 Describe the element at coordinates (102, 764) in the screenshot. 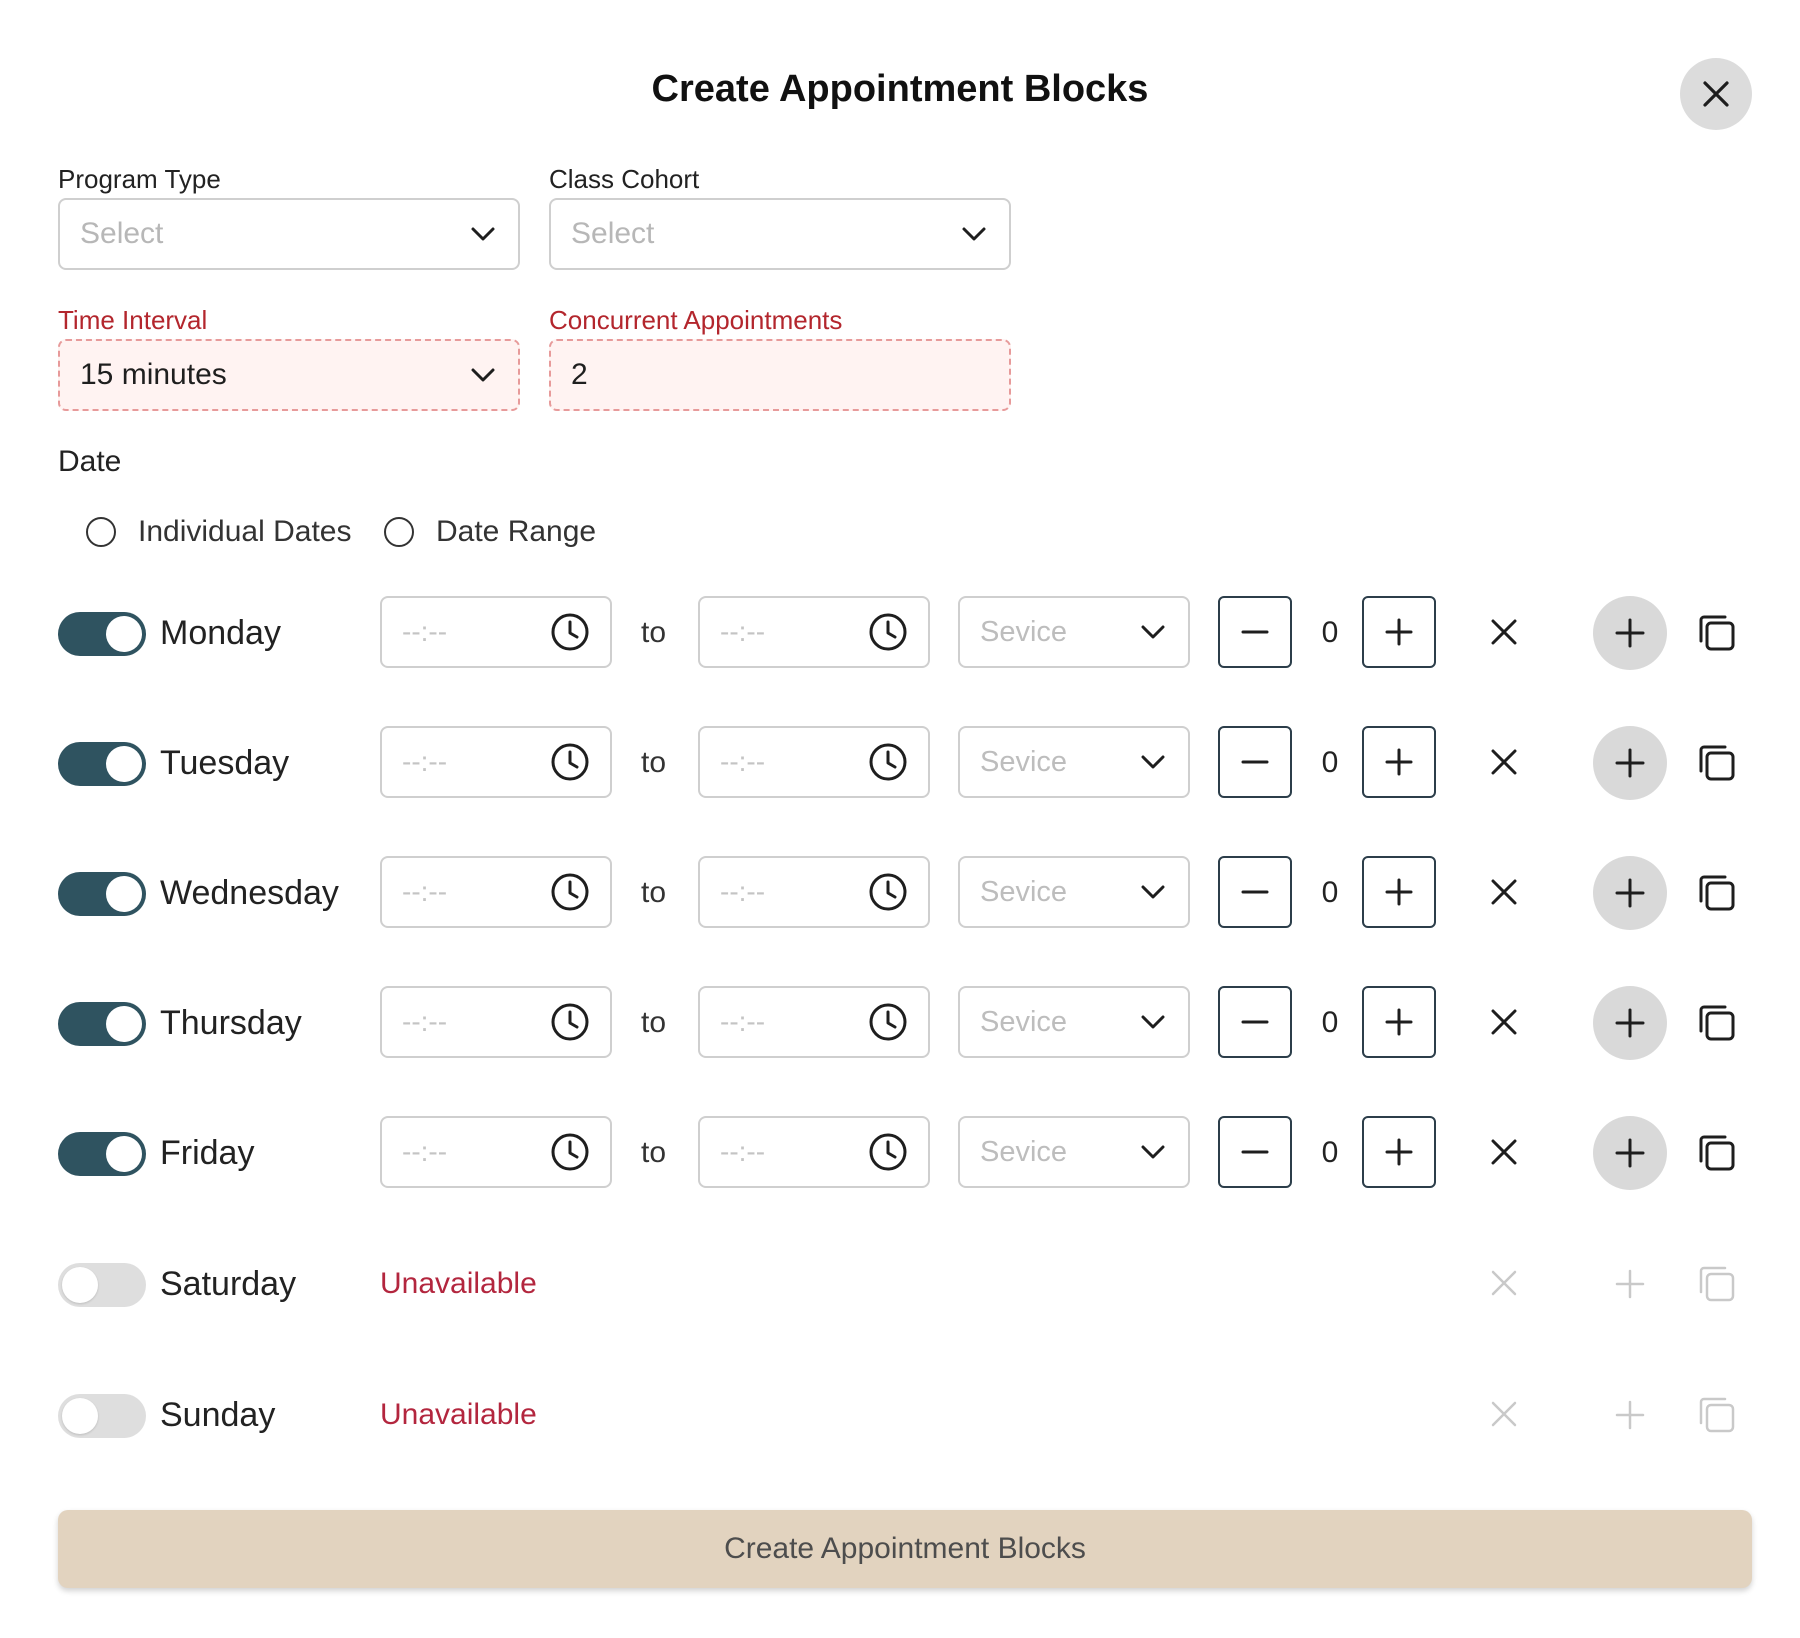

I see `tuesday-toggle` at that location.